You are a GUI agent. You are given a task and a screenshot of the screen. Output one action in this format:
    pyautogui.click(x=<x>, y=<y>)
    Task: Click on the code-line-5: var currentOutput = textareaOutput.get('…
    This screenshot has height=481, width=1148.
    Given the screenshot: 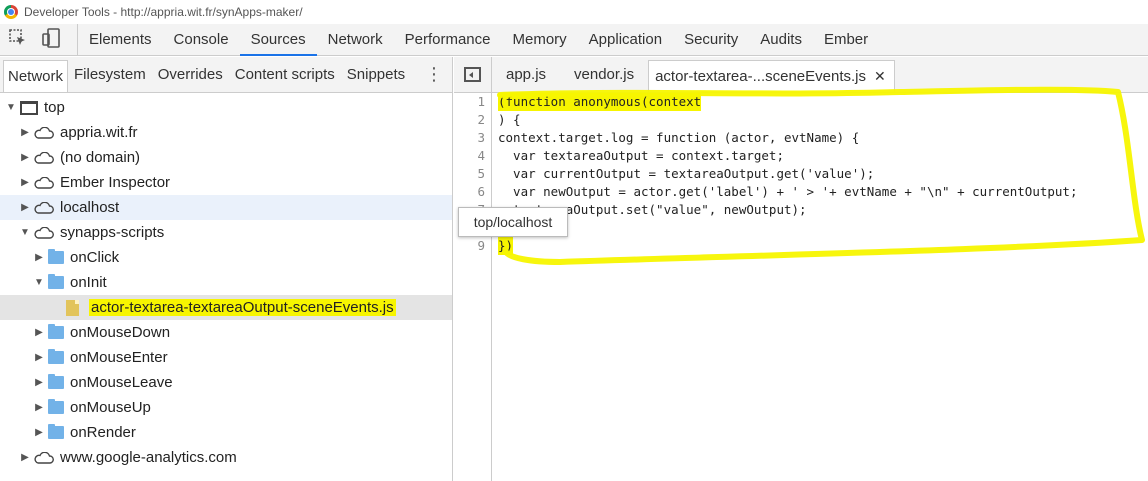 What is the action you would take?
    pyautogui.click(x=686, y=173)
    